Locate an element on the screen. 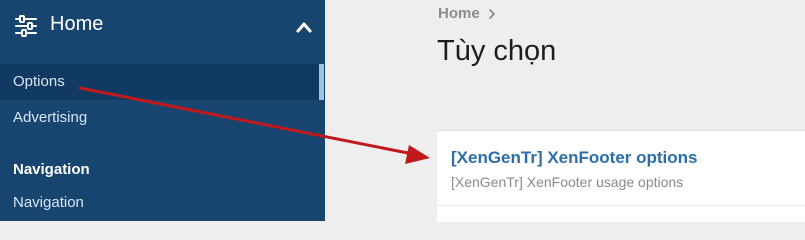 This screenshot has height=240, width=805. sidebar-item-label: Advertising is located at coordinates (50, 117).